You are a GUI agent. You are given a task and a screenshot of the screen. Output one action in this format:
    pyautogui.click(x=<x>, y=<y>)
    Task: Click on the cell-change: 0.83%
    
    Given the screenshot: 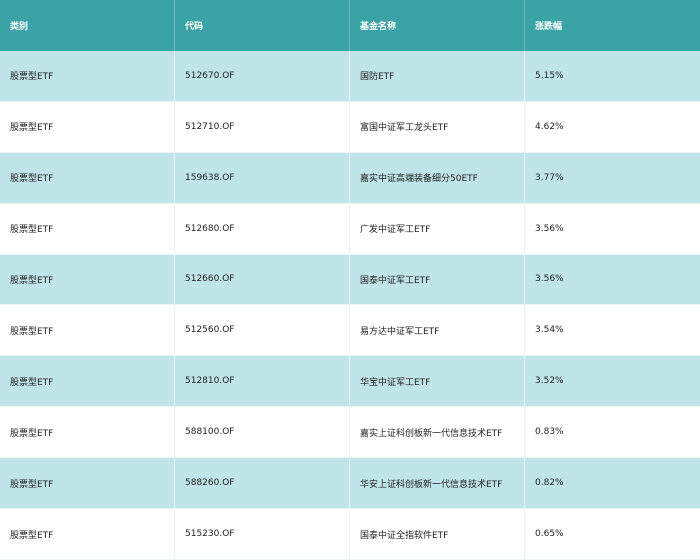 What is the action you would take?
    pyautogui.click(x=549, y=432)
    